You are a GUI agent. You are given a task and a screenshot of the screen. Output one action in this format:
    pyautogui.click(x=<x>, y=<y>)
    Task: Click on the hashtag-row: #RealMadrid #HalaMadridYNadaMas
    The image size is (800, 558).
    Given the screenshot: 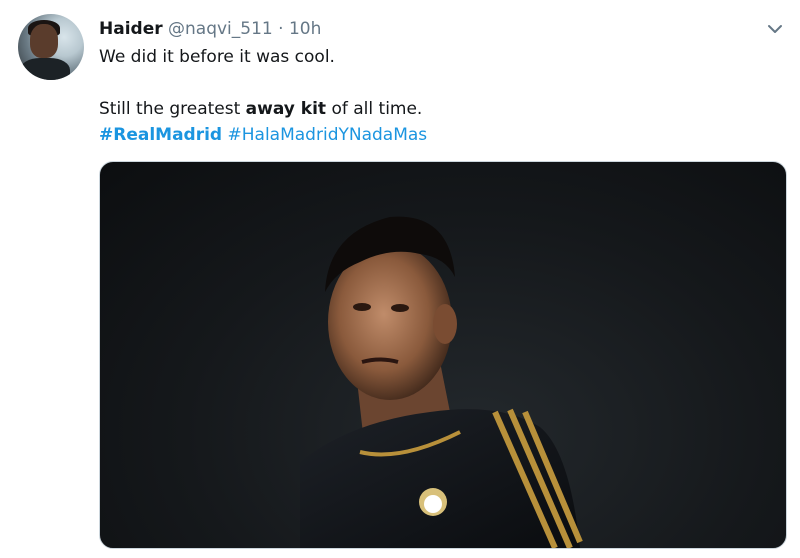 What is the action you would take?
    pyautogui.click(x=263, y=135)
    